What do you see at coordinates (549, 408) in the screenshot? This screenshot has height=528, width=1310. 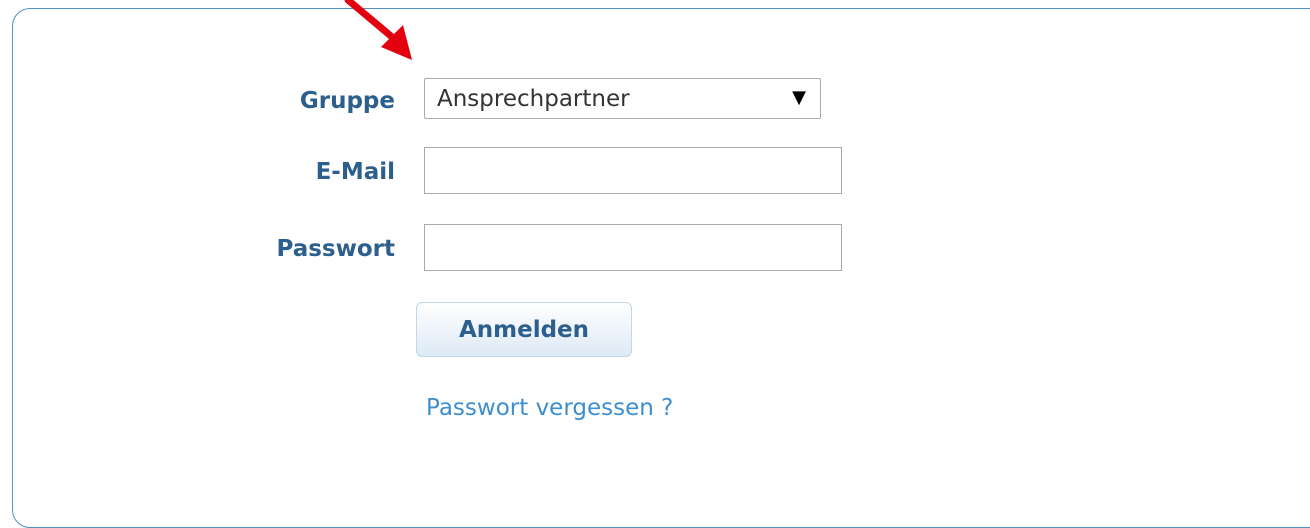 I see `forgot-password-link: Passwort vergessen ?` at bounding box center [549, 408].